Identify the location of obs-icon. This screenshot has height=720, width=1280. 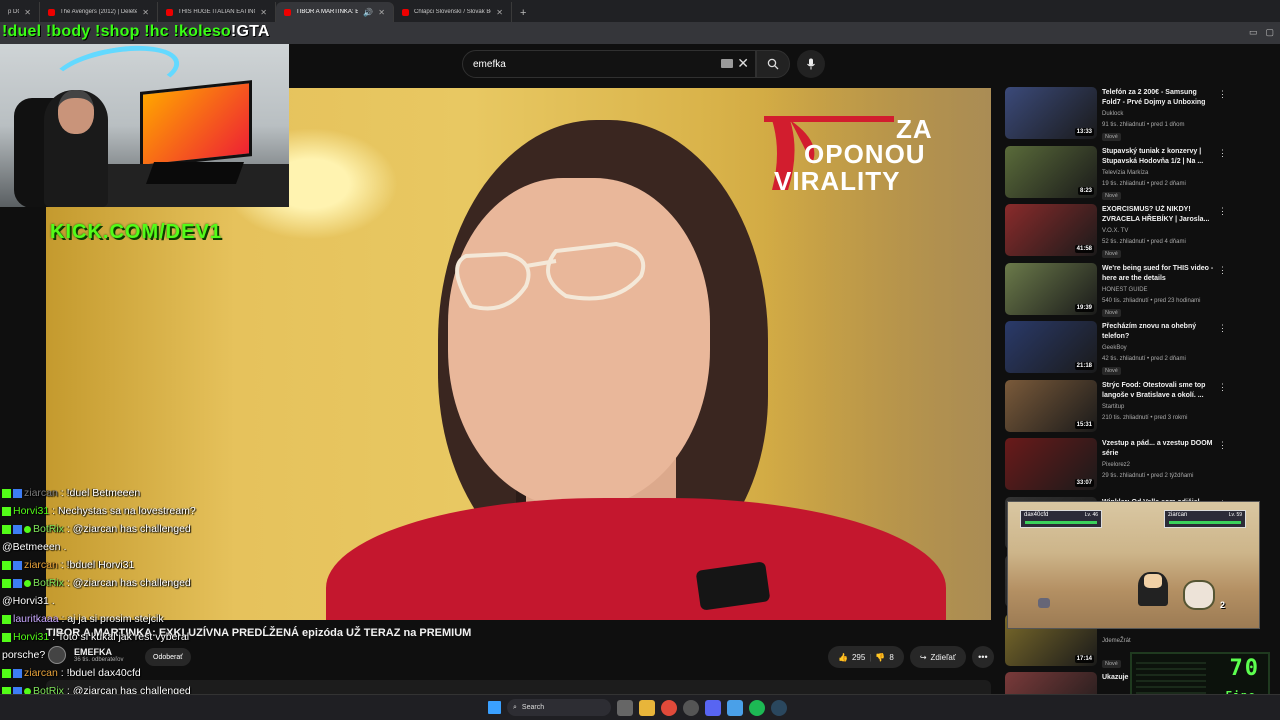
(691, 707).